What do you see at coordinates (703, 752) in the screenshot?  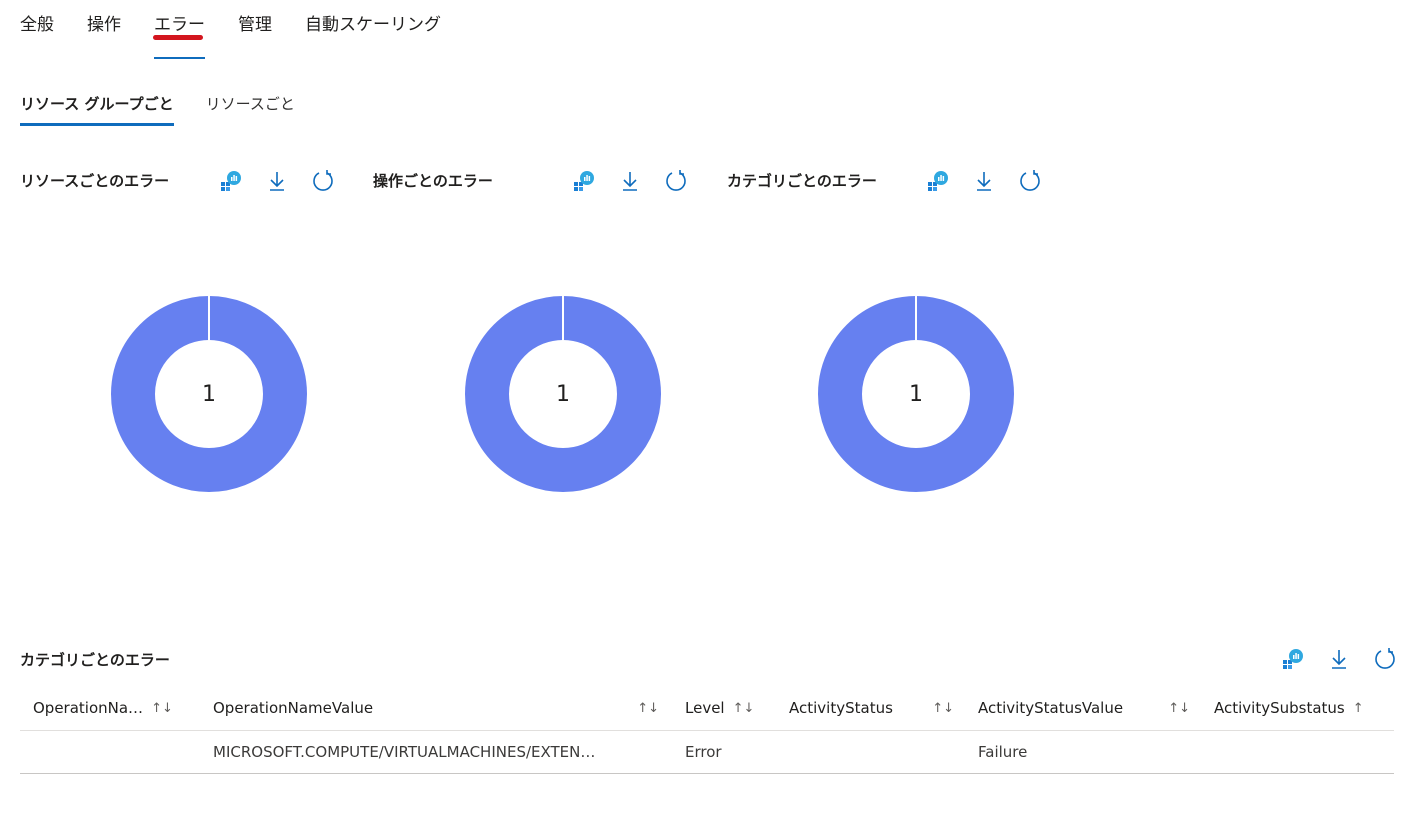 I see `cell-level: Error` at bounding box center [703, 752].